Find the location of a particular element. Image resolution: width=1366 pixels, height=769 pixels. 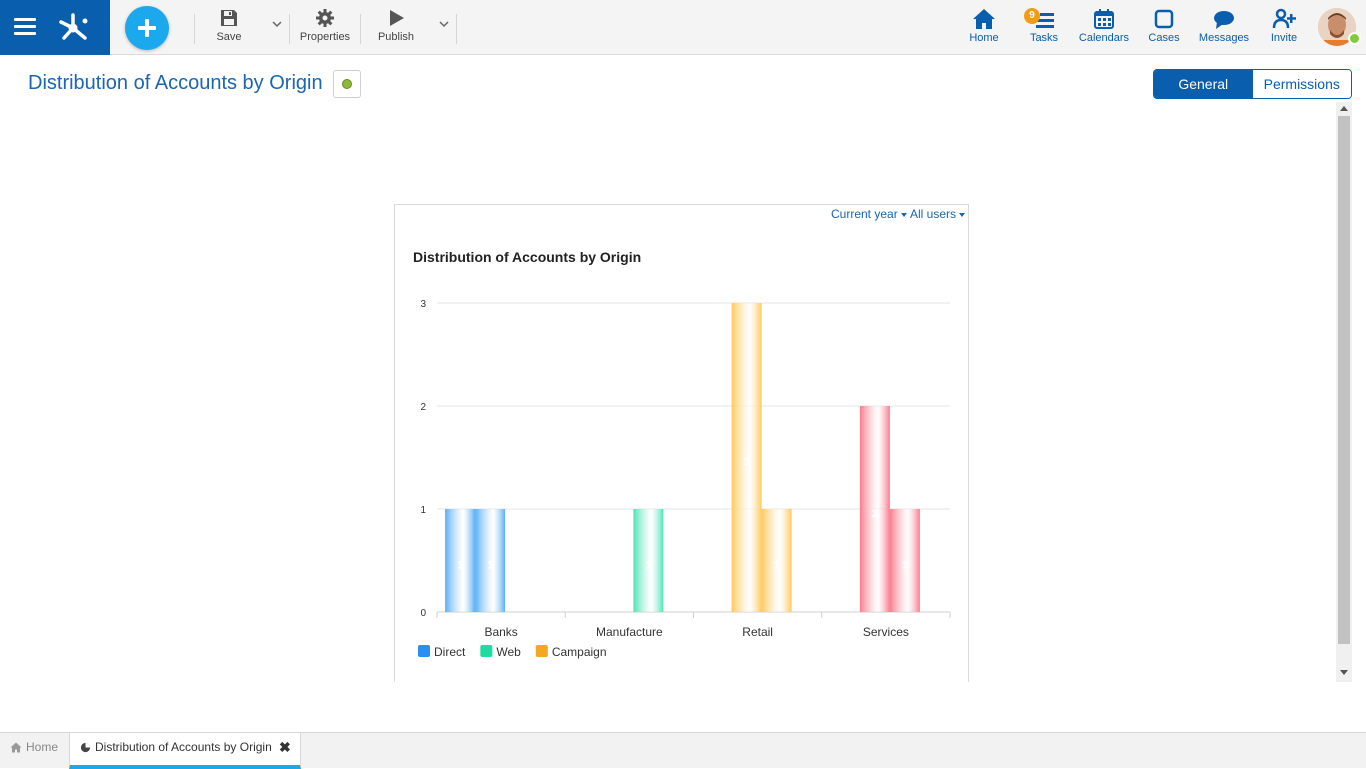

nav-home: Home is located at coordinates (984, 26).